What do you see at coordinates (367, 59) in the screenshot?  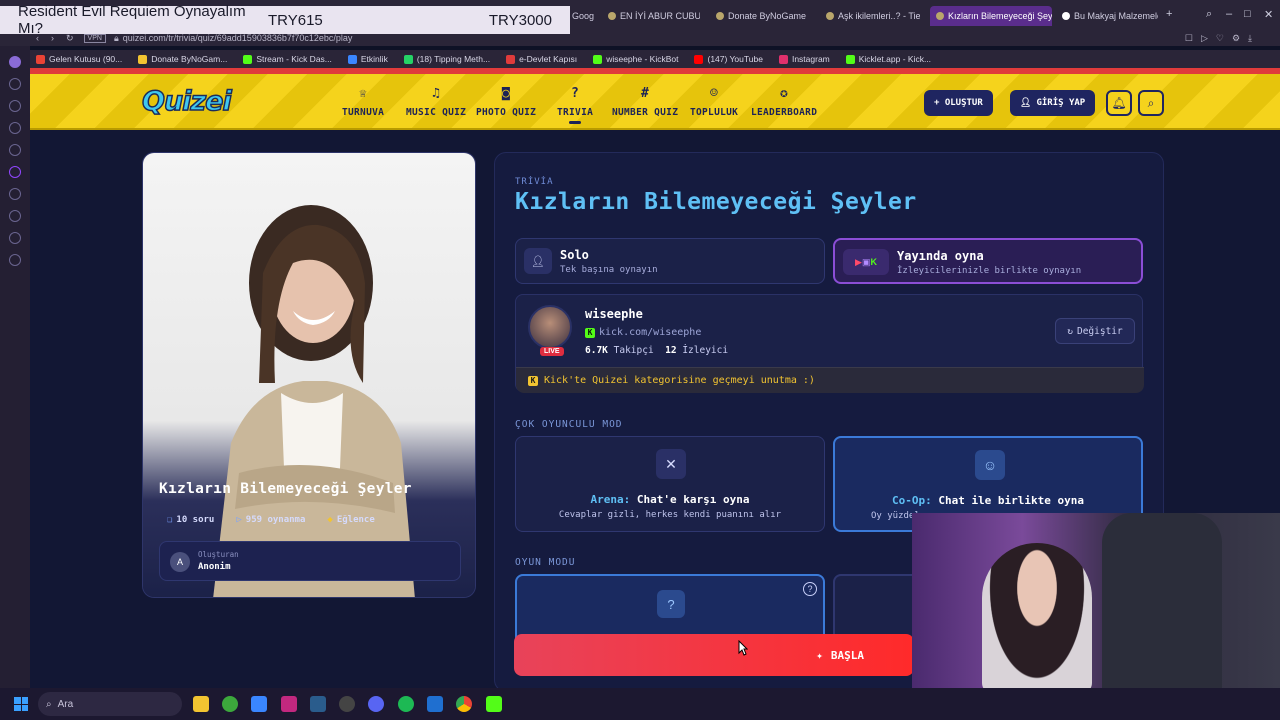 I see `bookmark: Etkinlik` at bounding box center [367, 59].